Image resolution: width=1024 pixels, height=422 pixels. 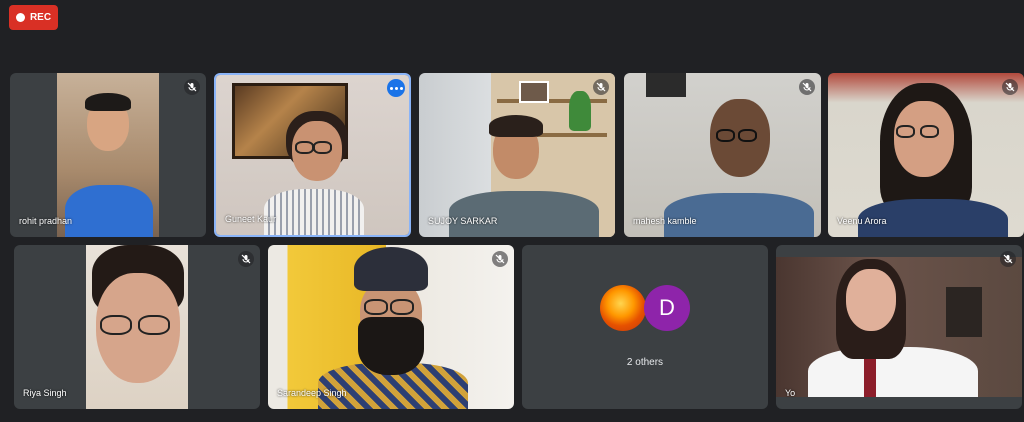 I want to click on recording-indicator: REC, so click(x=33, y=17).